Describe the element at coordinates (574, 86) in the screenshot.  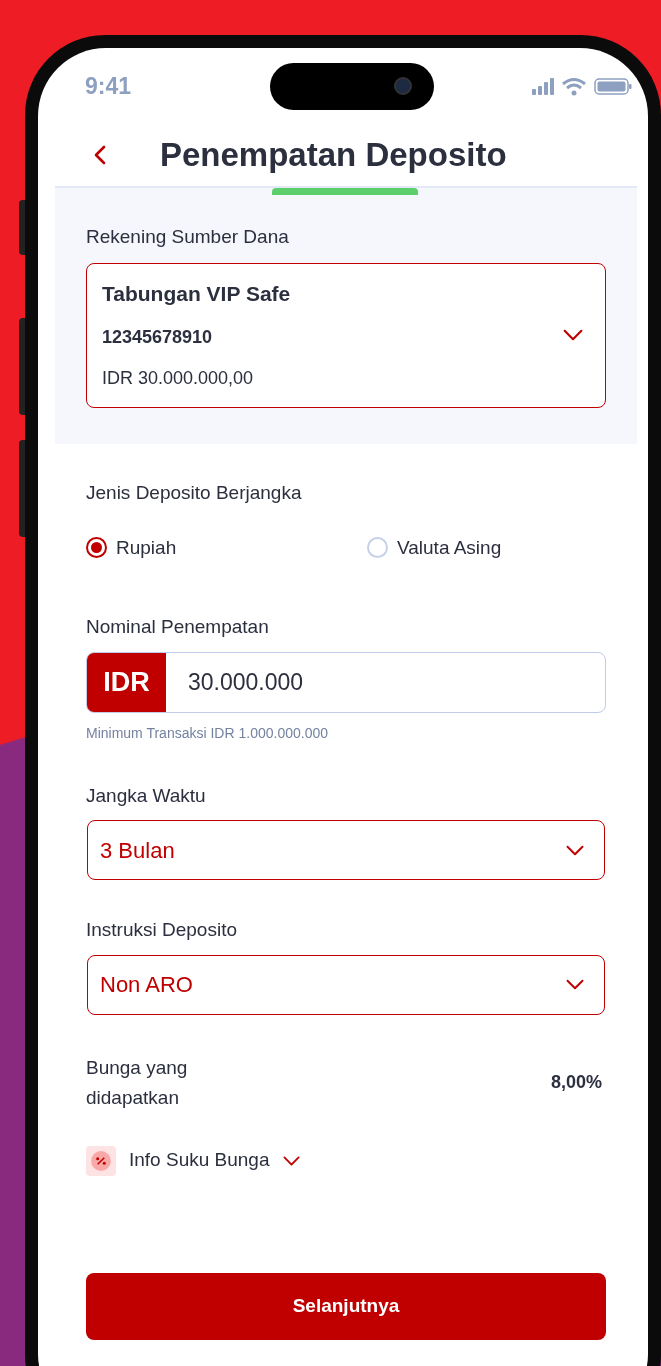
I see `wifi-icon` at that location.